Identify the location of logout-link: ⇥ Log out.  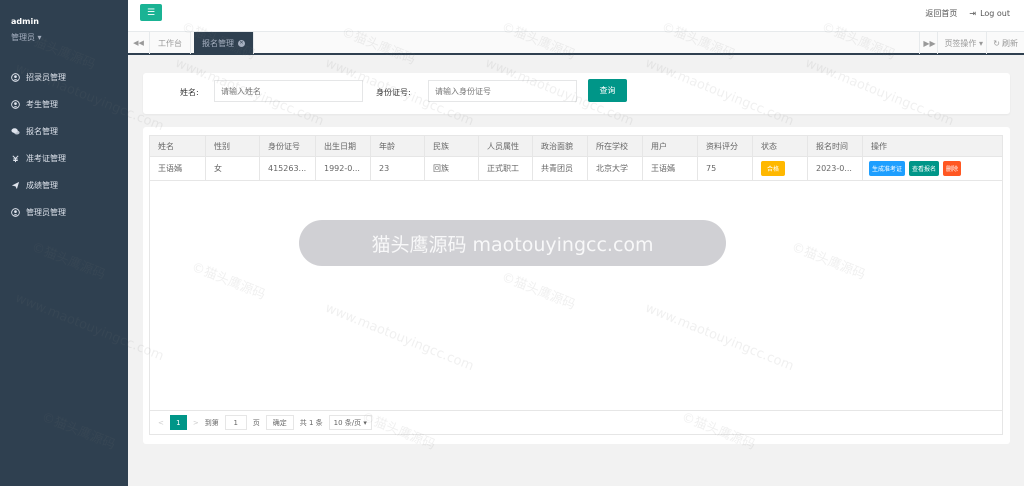
(989, 13).